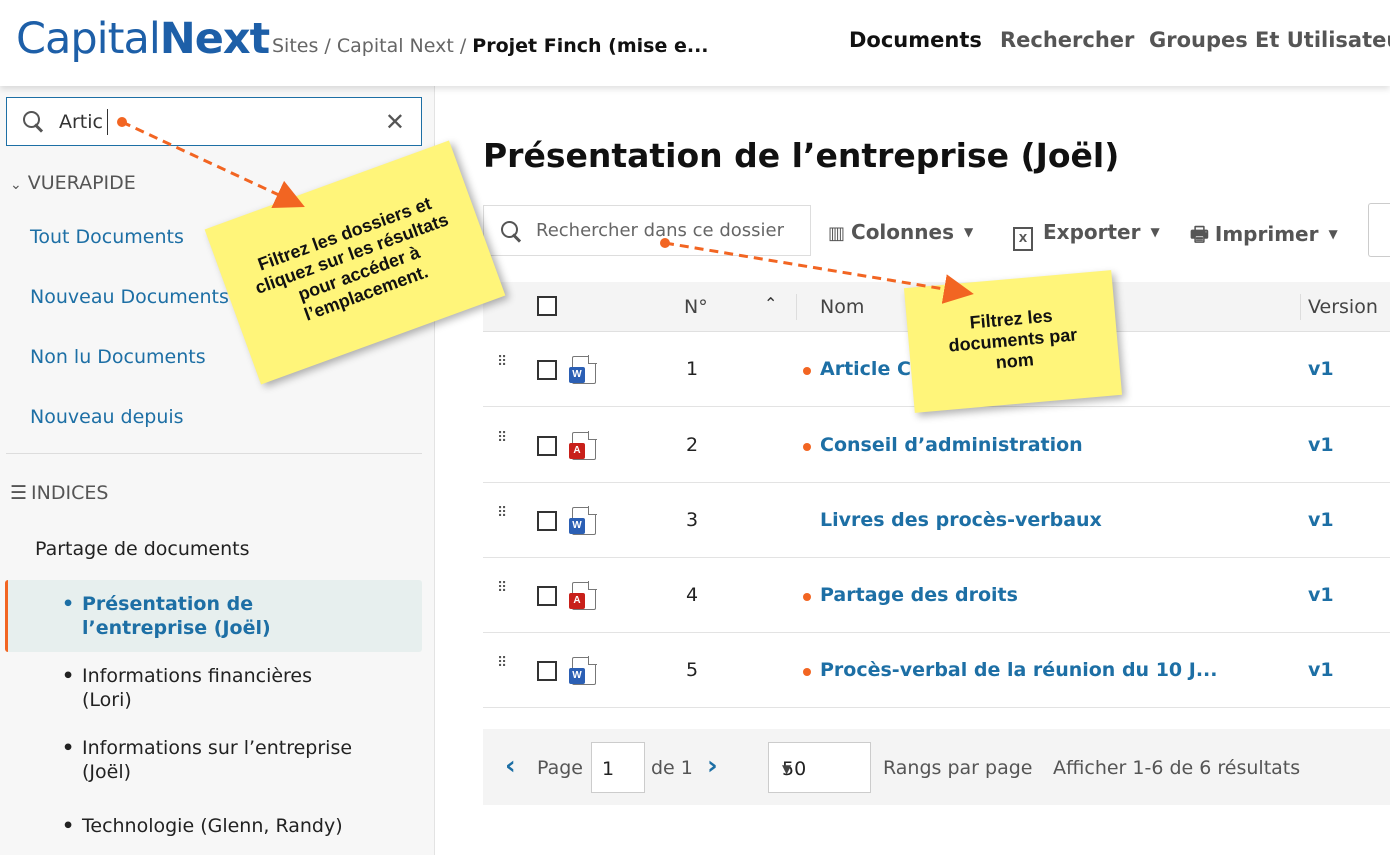  I want to click on toolbar-extra-button, so click(1379, 230).